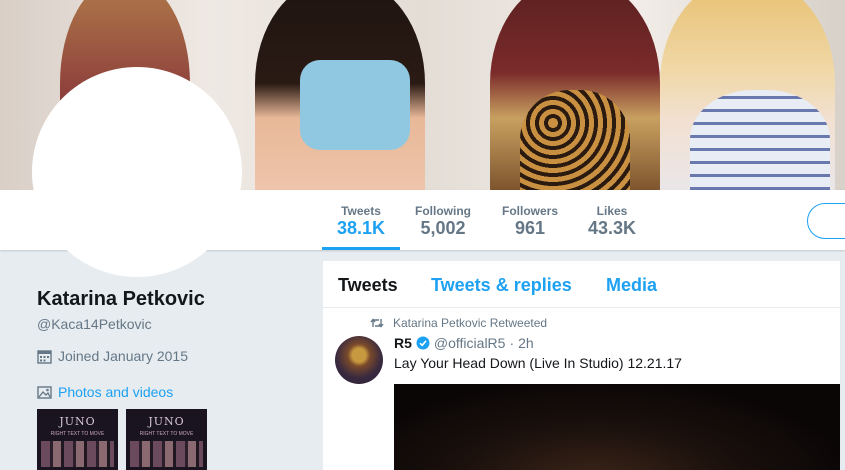 This screenshot has height=470, width=845. Describe the element at coordinates (44, 356) in the screenshot. I see `calendar-icon` at that location.